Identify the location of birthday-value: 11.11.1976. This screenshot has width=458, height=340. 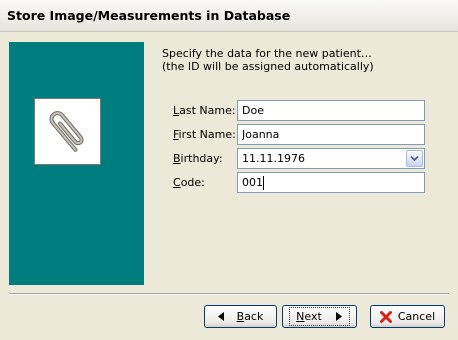
(273, 158).